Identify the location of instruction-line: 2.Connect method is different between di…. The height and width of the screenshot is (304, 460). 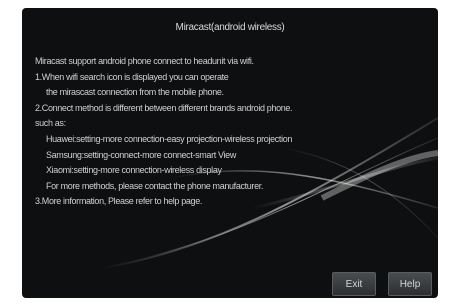
(164, 107).